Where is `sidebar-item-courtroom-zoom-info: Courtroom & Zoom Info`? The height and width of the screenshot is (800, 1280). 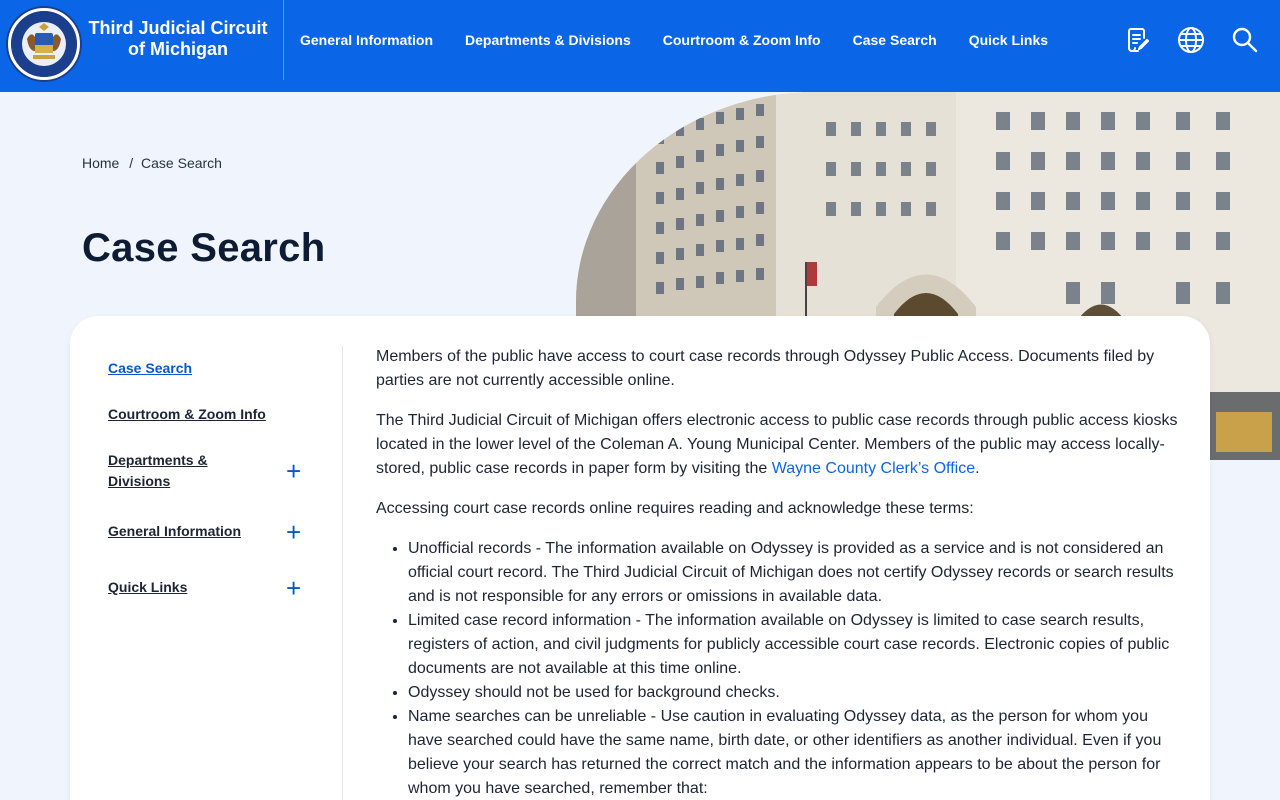
sidebar-item-courtroom-zoom-info: Courtroom & Zoom Info is located at coordinates (187, 414).